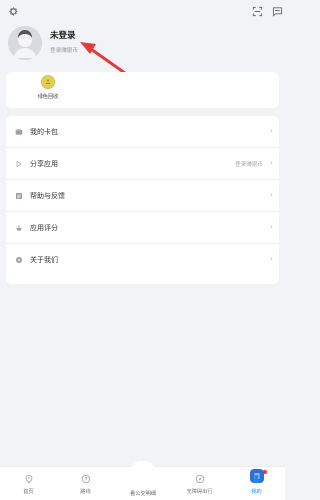 The width and height of the screenshot is (320, 500). Describe the element at coordinates (25, 43) in the screenshot. I see `avatar` at that location.